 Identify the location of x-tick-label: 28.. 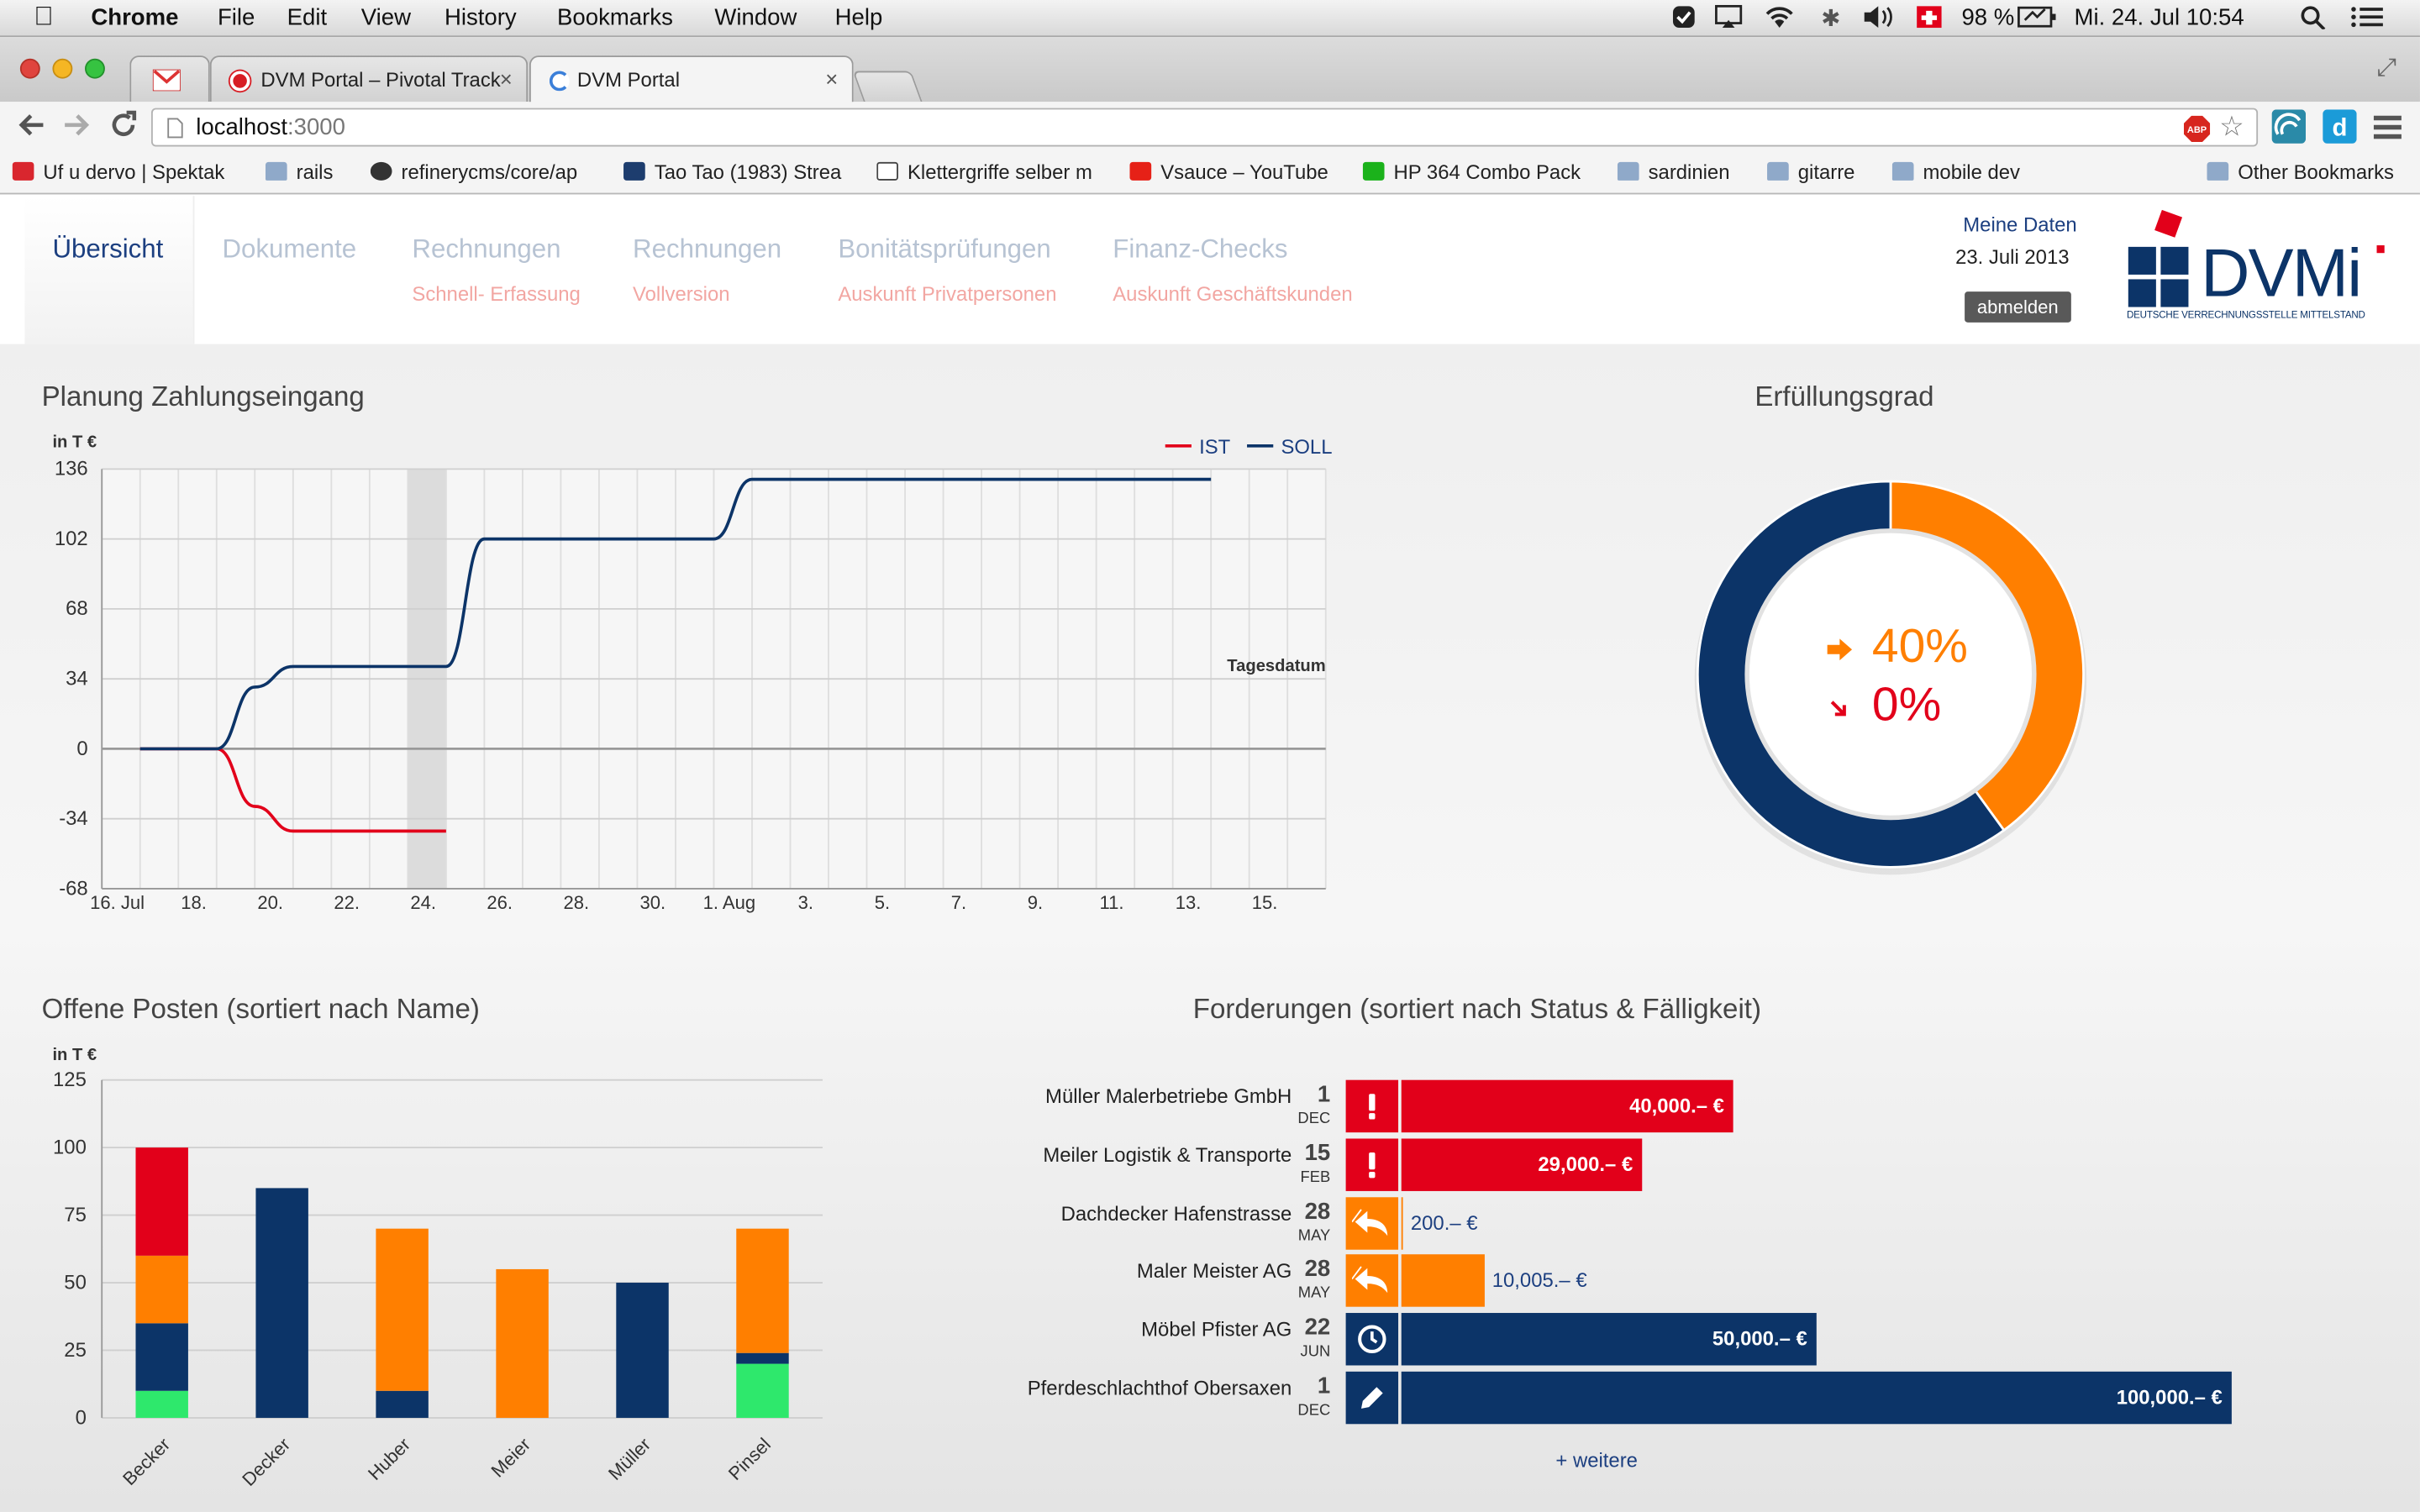
(576, 902).